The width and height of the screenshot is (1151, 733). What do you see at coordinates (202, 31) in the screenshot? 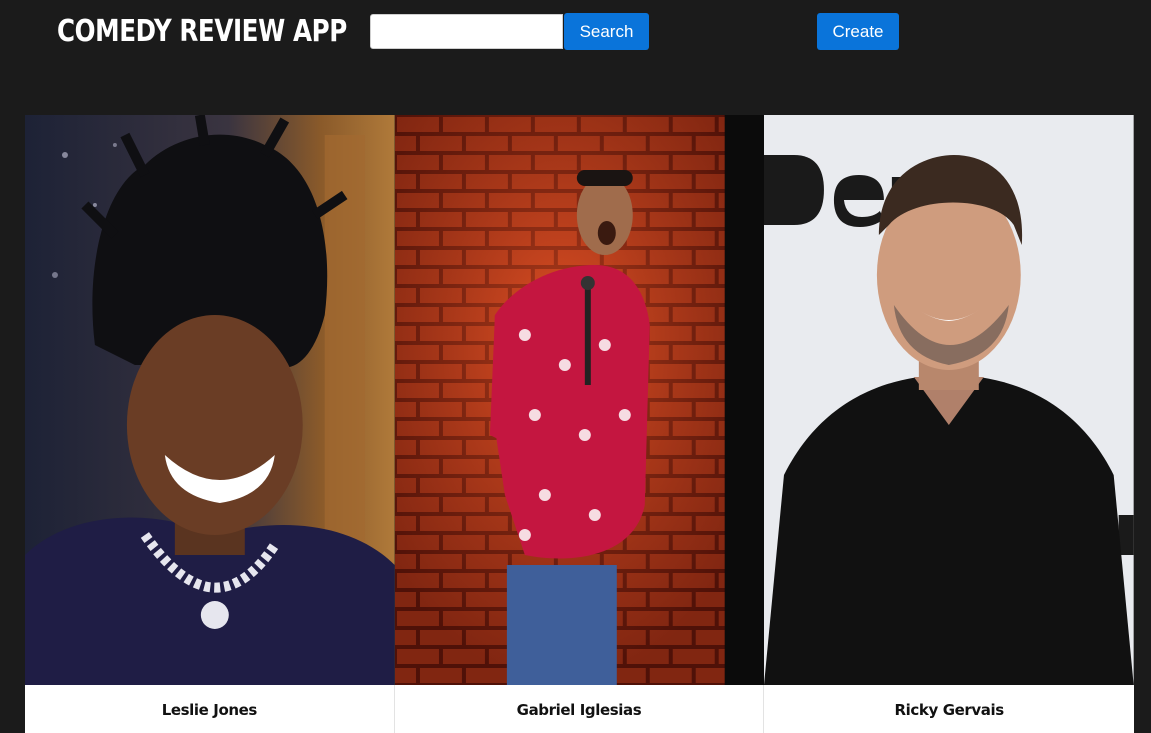
I see `app-title: COMEDY REVIEW APP` at bounding box center [202, 31].